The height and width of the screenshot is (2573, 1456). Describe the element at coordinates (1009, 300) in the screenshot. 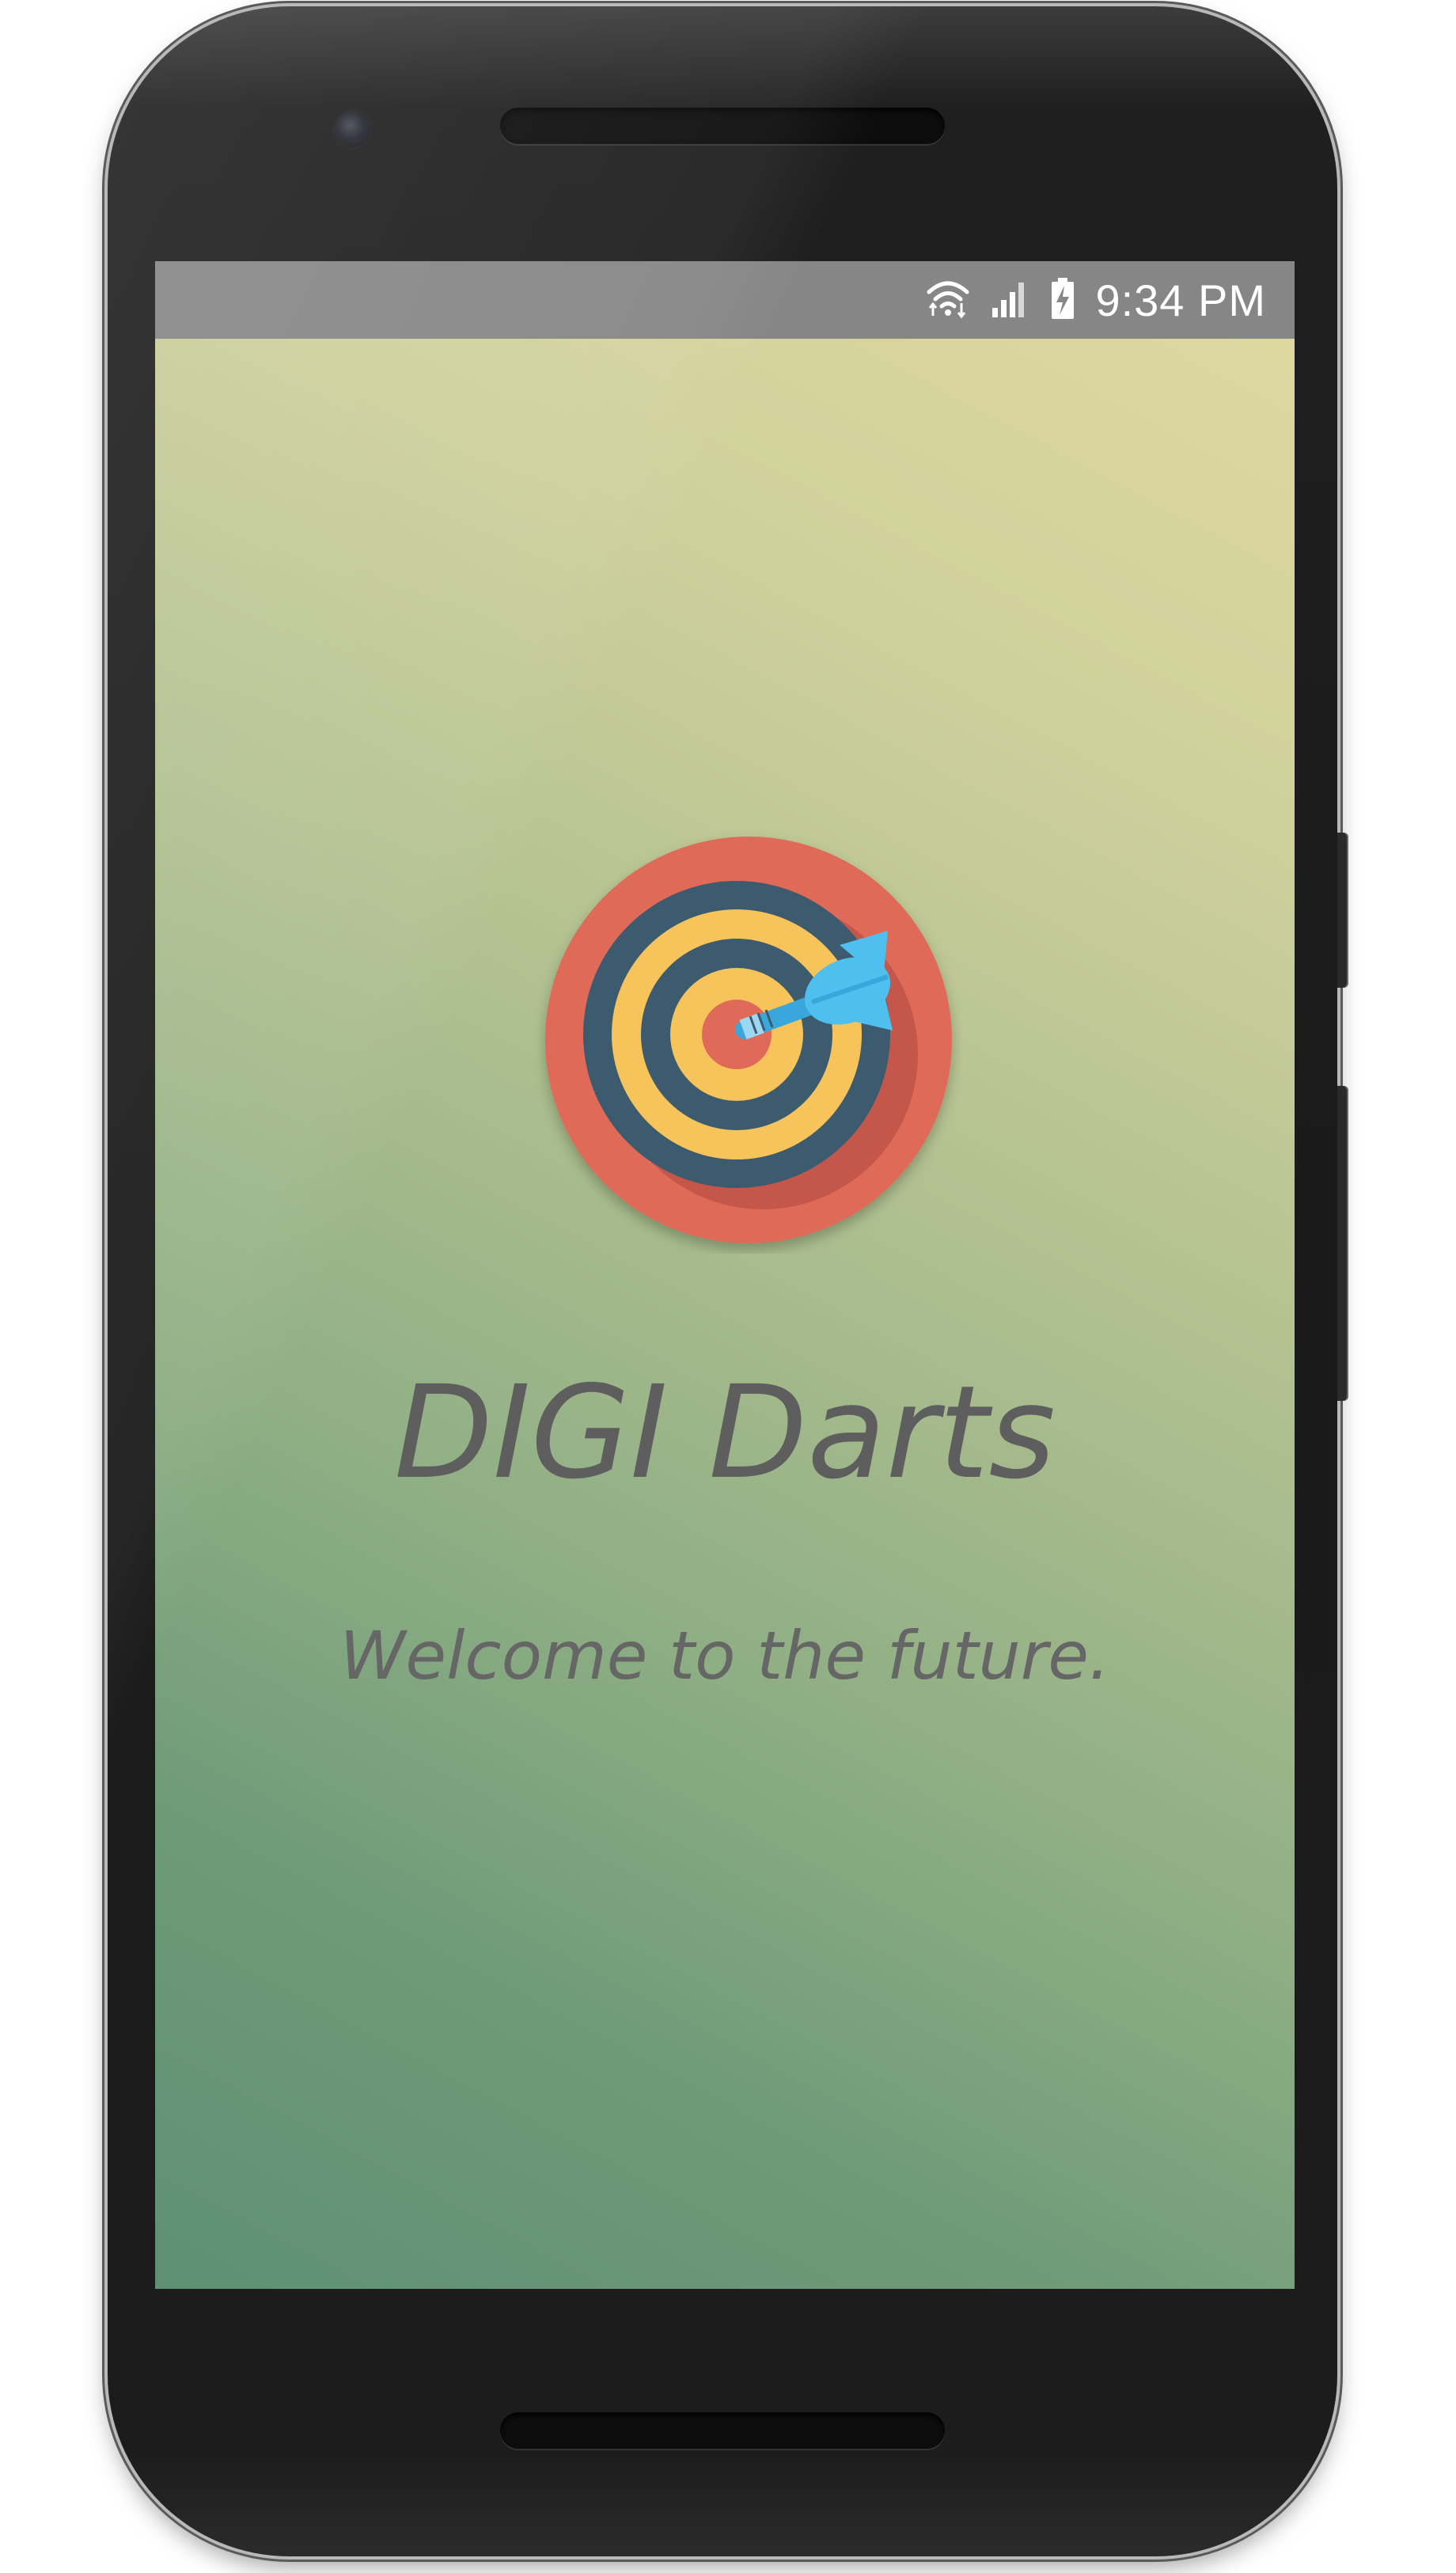

I see `signal-icon` at that location.